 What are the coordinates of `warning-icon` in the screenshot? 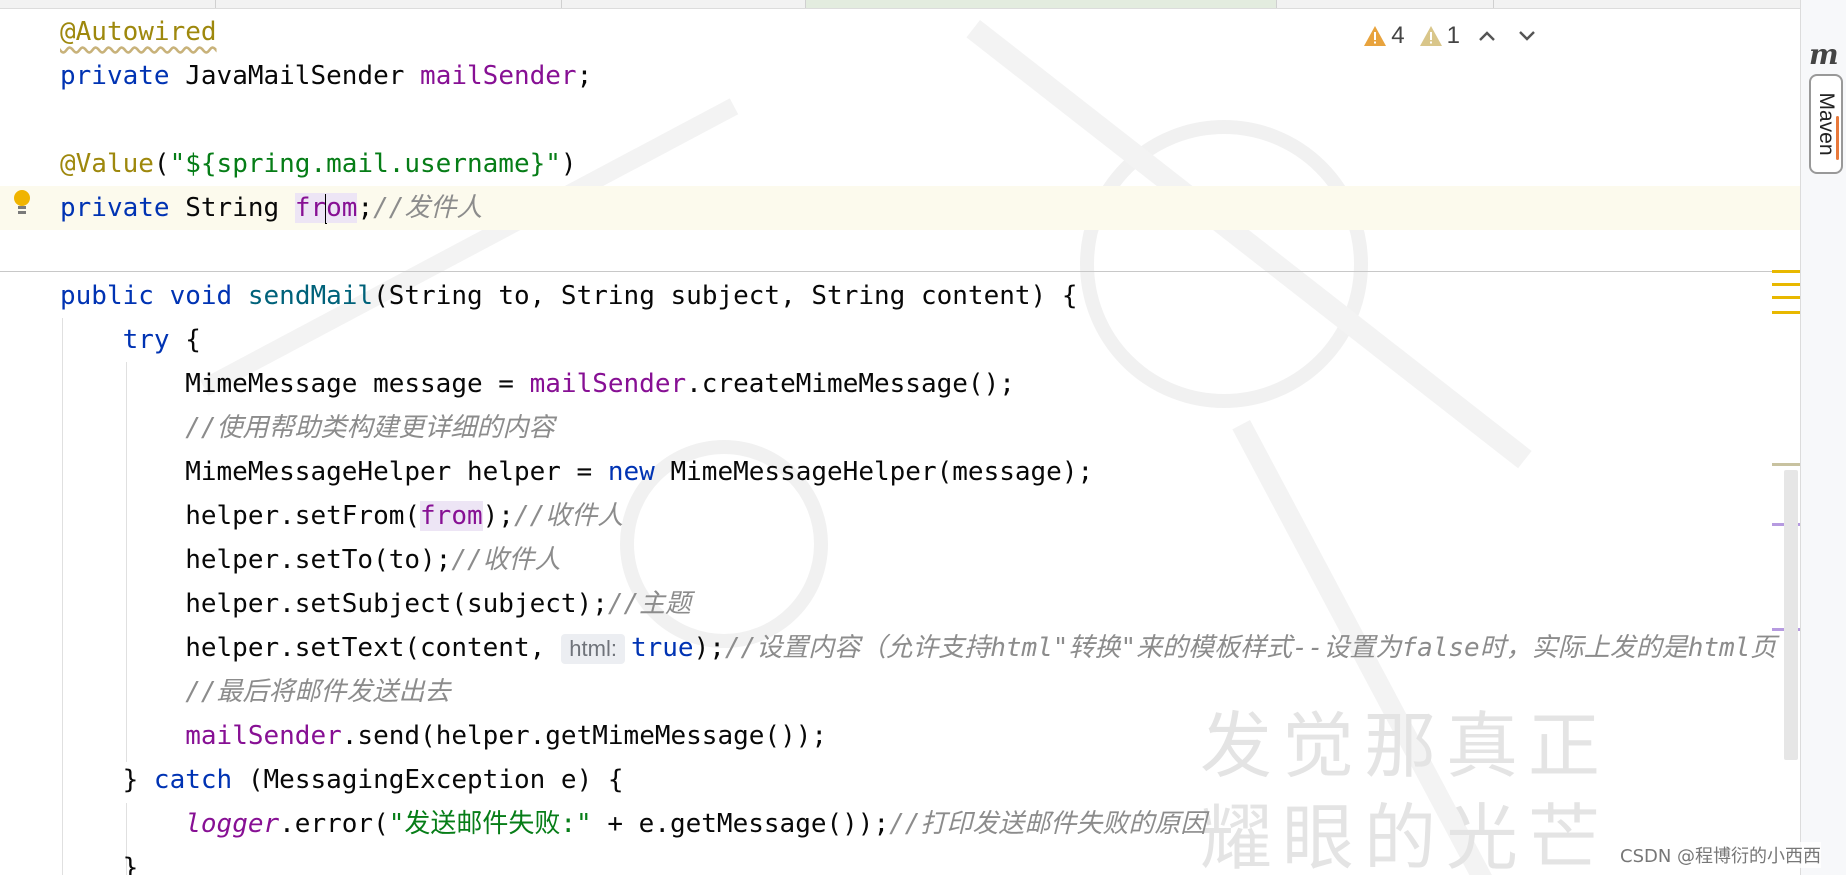 It's located at (1375, 36).